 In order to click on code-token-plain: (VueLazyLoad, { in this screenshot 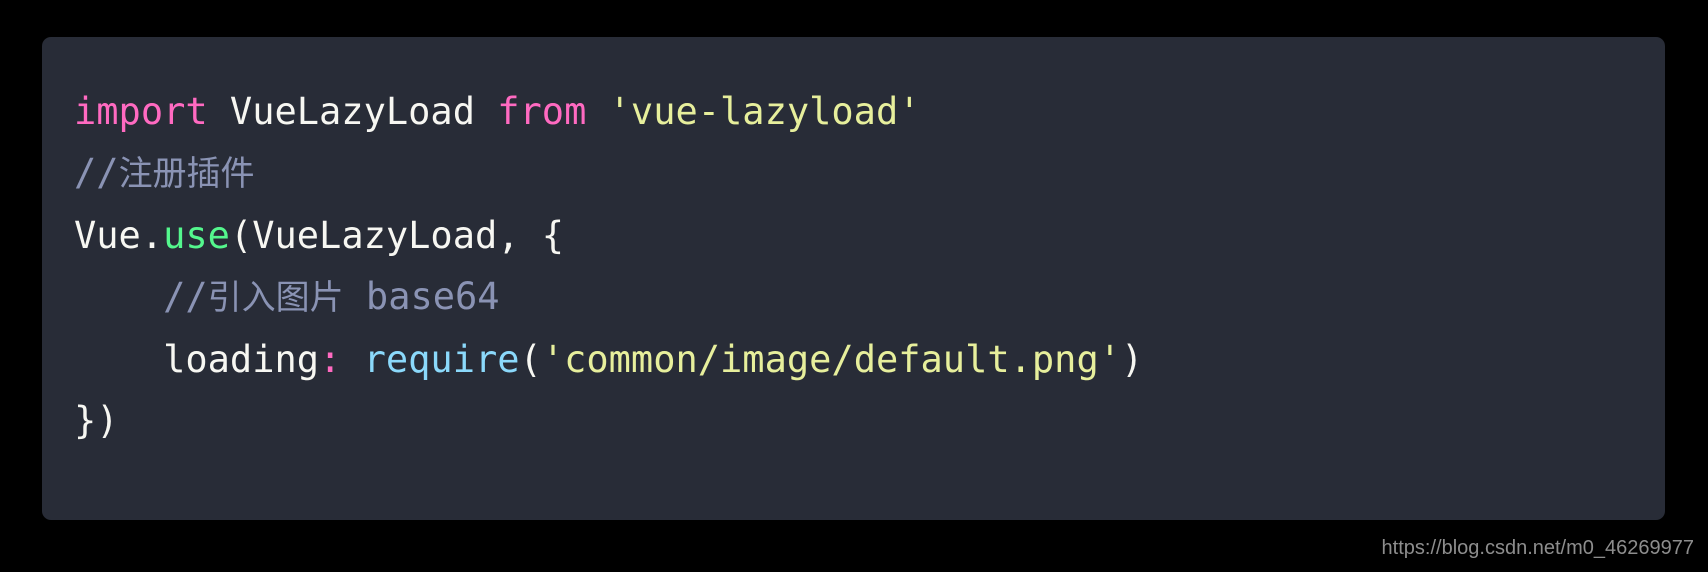, I will do `click(397, 235)`.